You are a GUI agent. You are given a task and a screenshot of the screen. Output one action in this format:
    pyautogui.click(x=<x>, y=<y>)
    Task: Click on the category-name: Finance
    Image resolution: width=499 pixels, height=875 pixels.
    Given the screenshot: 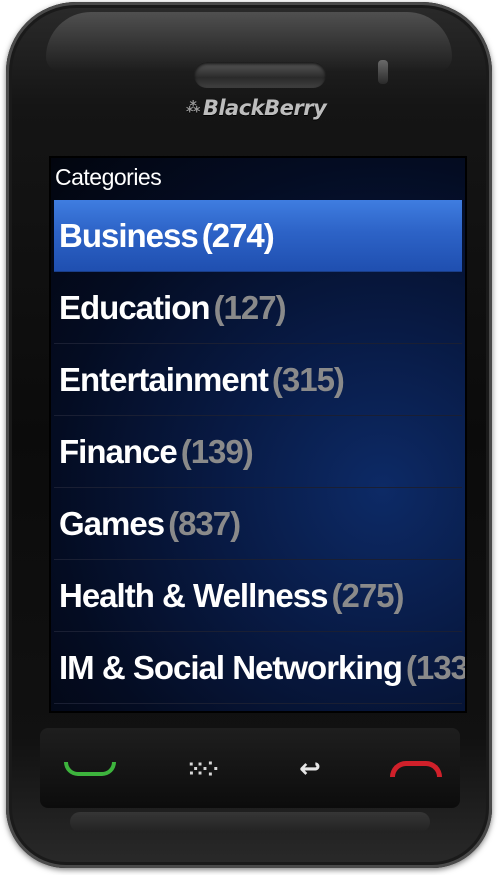 What is the action you would take?
    pyautogui.click(x=118, y=451)
    